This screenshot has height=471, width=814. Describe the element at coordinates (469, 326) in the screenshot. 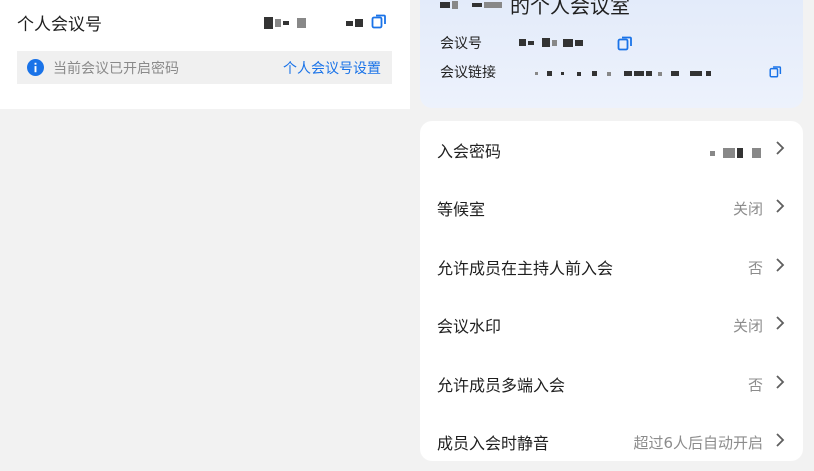

I see `setting-label: 会议水印` at that location.